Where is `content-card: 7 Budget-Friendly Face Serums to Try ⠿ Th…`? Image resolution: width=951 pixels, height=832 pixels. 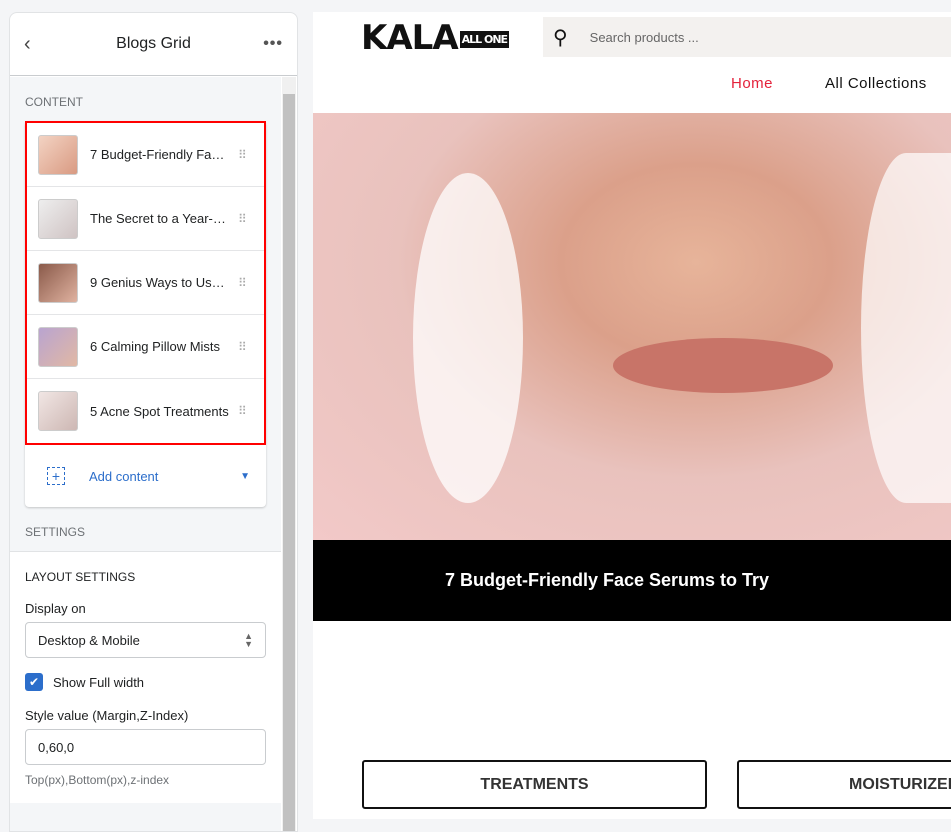
content-card: 7 Budget-Friendly Face Serums to Try ⠿ Th… is located at coordinates (145, 314).